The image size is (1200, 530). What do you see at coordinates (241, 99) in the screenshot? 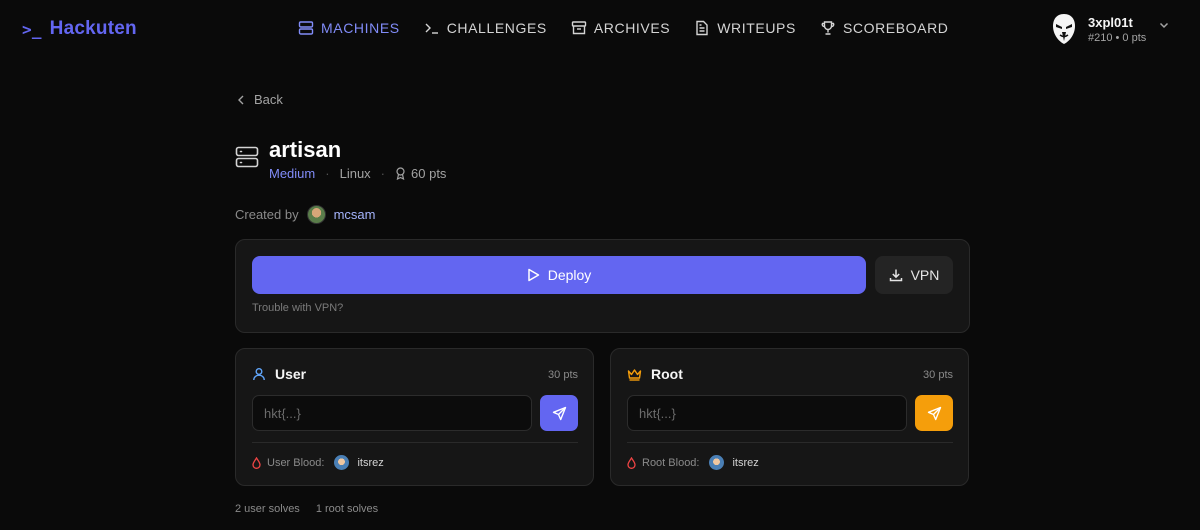
I see `chevron-left-icon` at bounding box center [241, 99].